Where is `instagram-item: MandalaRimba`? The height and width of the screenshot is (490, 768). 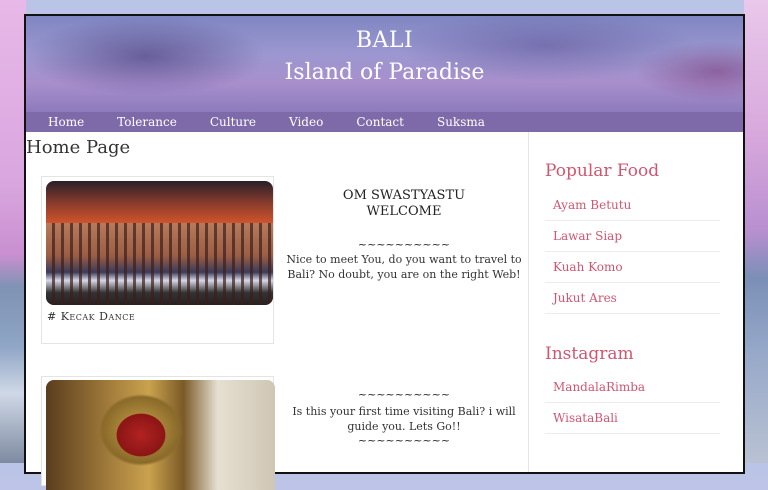
instagram-item: MandalaRimba is located at coordinates (632, 387).